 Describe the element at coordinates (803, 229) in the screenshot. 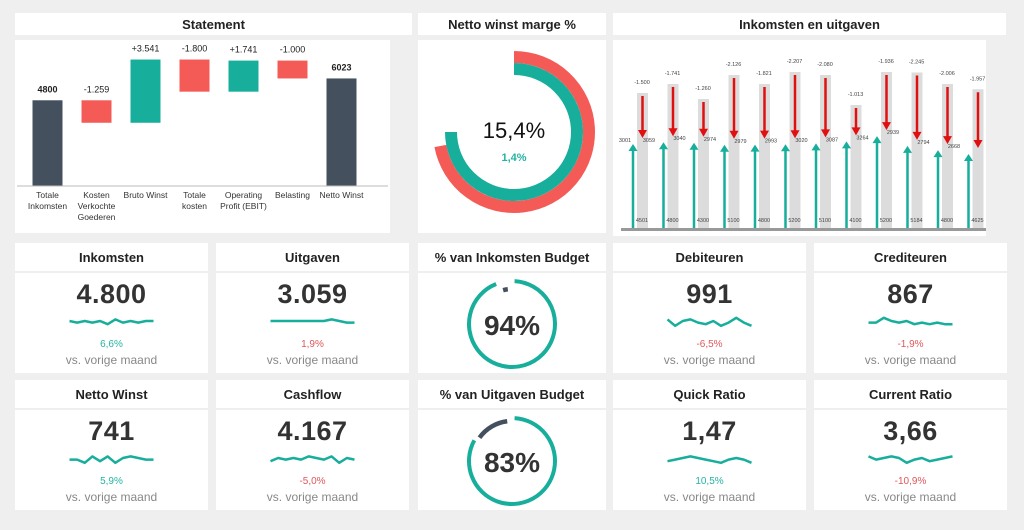

I see `income-expense-axis` at that location.